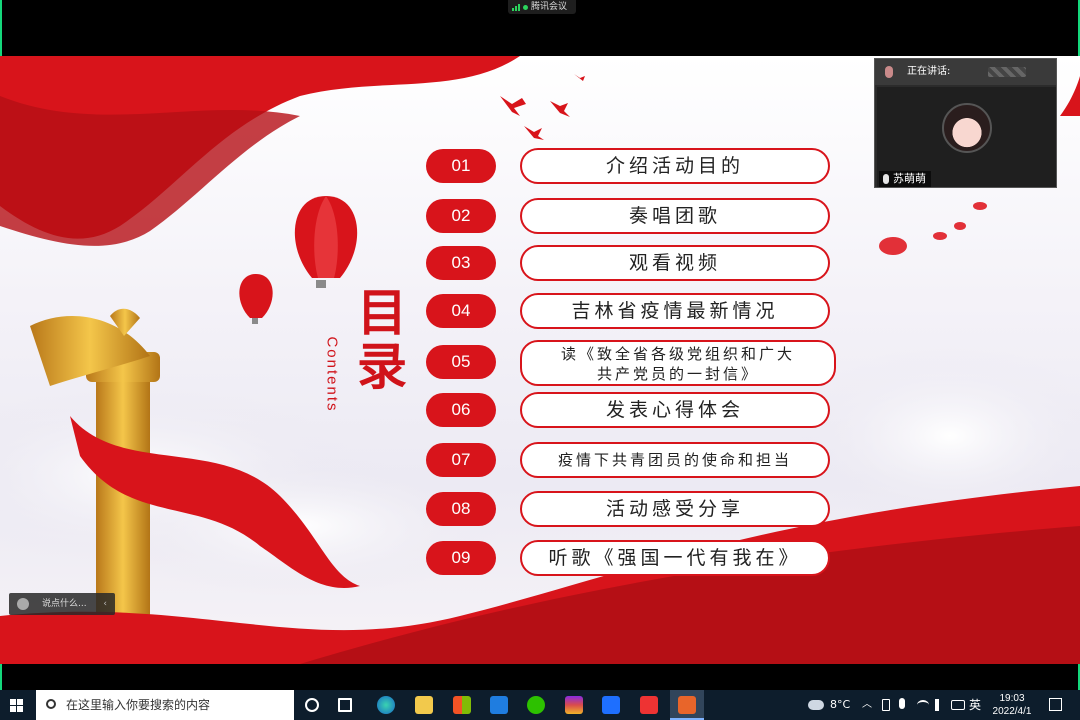  Describe the element at coordinates (461, 558) in the screenshot. I see `toc-number: 09` at that location.